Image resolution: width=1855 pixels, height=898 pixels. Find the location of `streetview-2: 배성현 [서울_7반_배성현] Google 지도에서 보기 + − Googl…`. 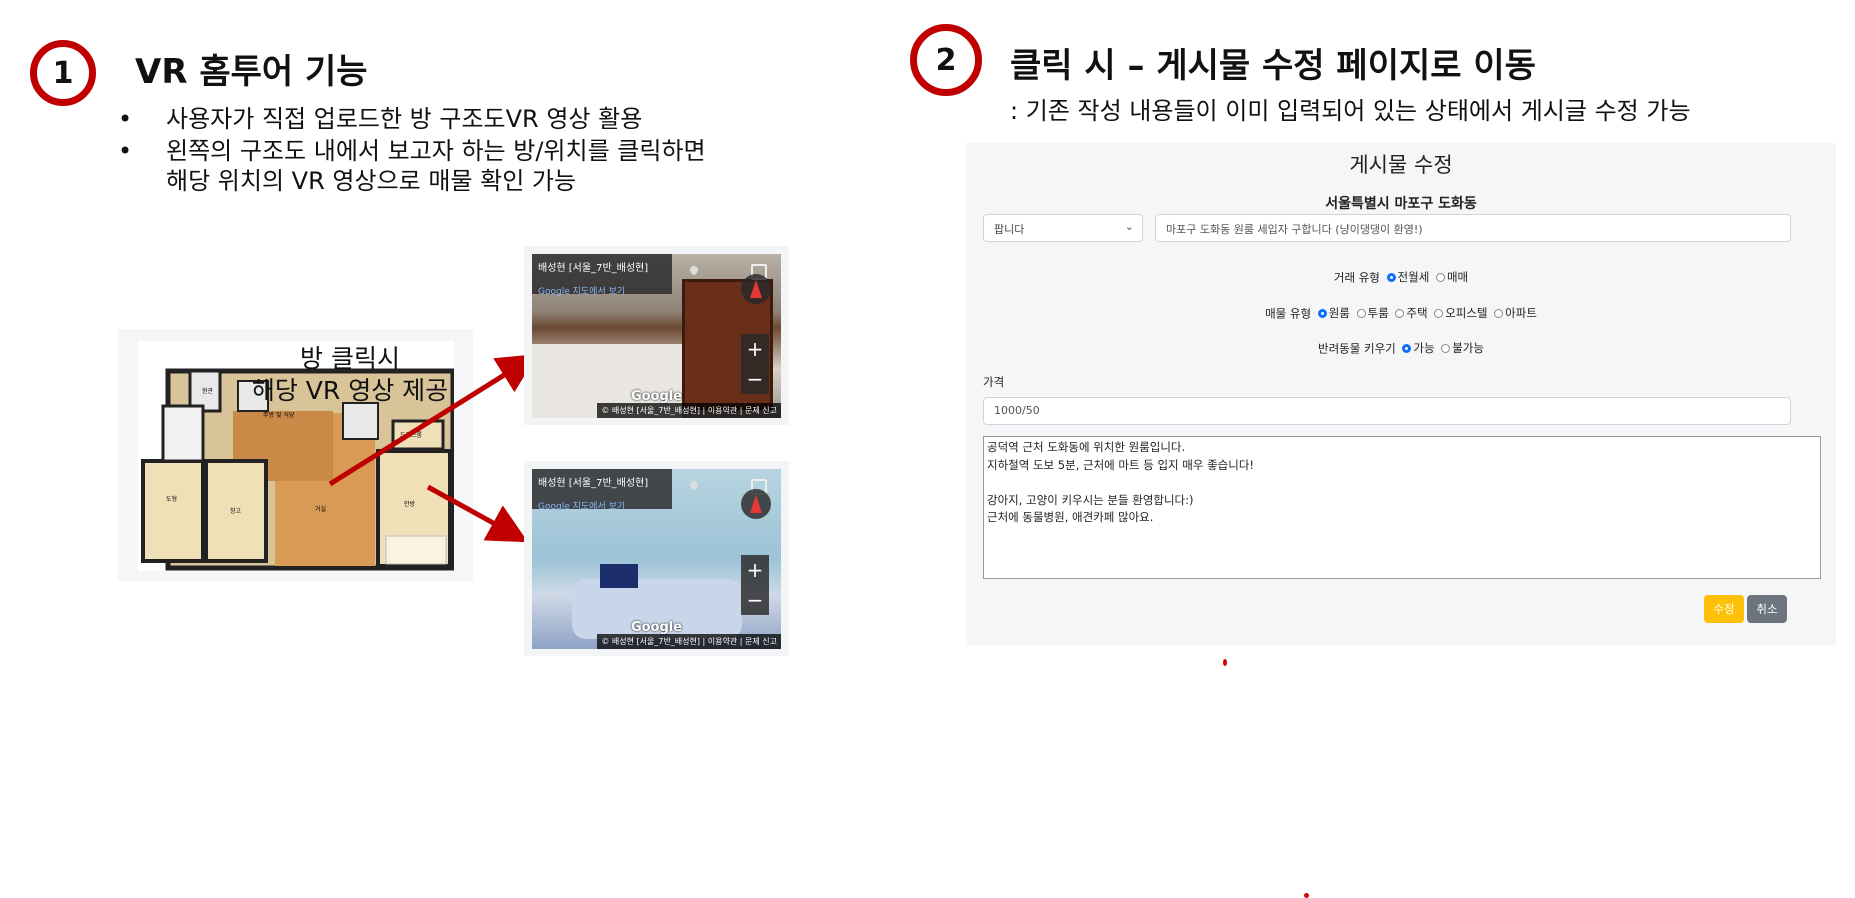

streetview-2: 배성현 [서울_7반_배성현] Google 지도에서 보기 + − Googl… is located at coordinates (656, 559).